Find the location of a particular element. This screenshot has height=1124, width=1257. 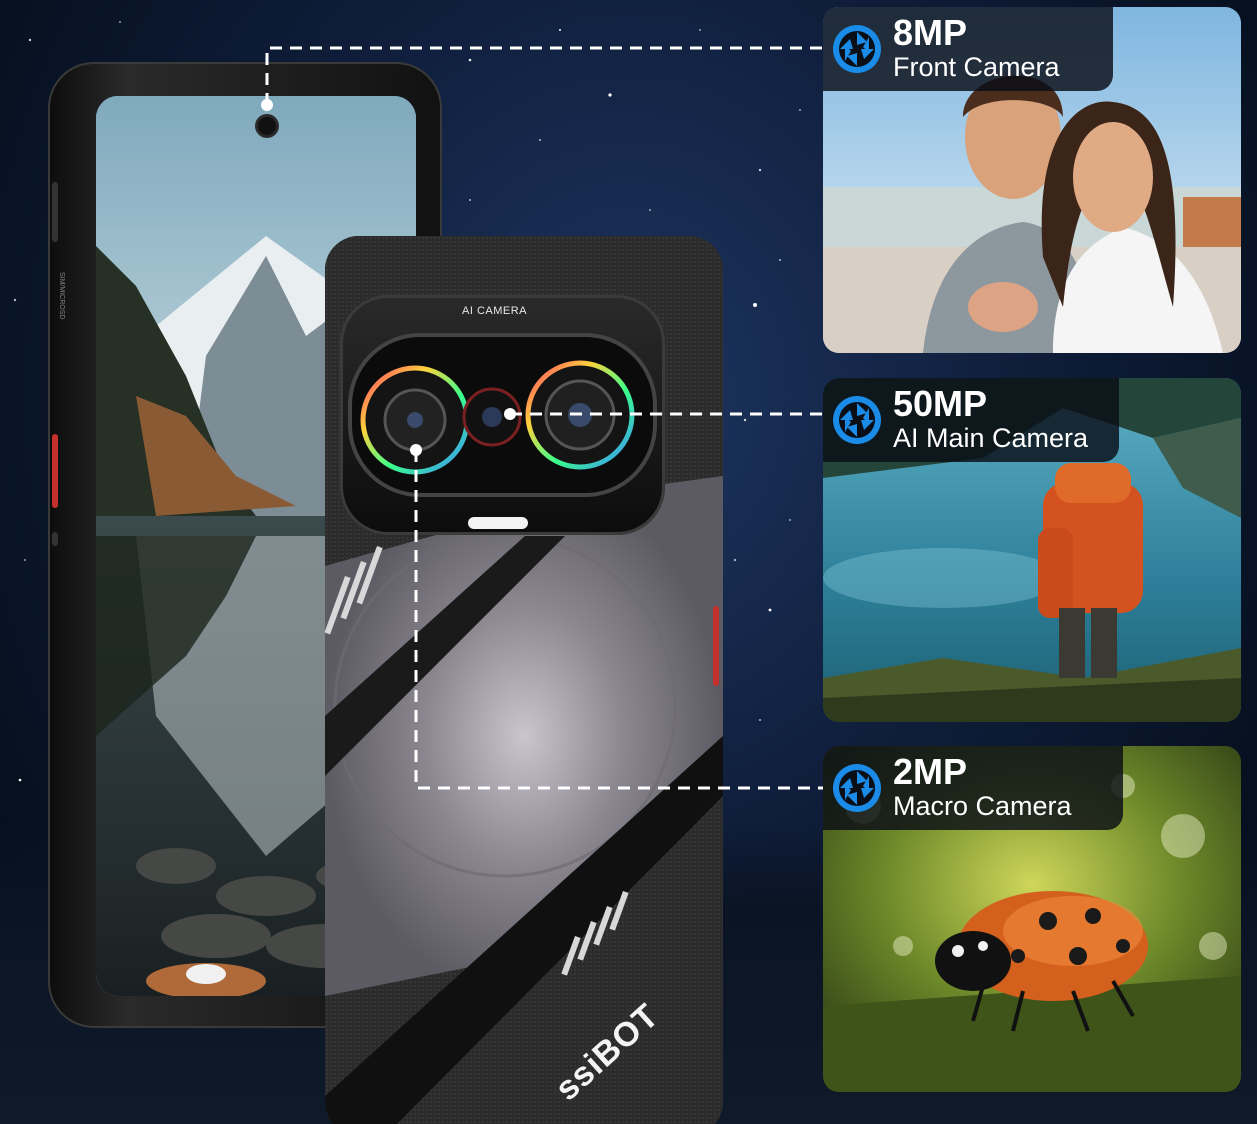

megapixel-value: 2MP is located at coordinates (930, 771).